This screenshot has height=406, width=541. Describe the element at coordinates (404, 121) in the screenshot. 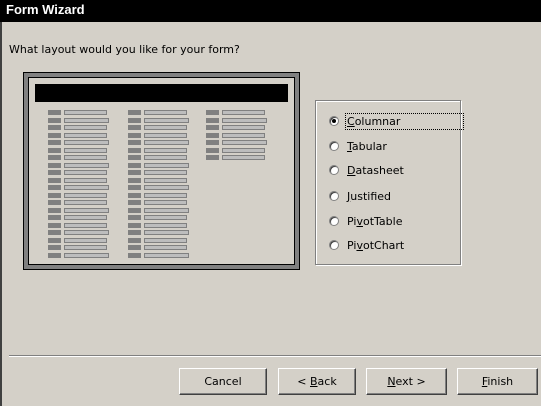

I see `radio-label-columnar: Columnar` at that location.